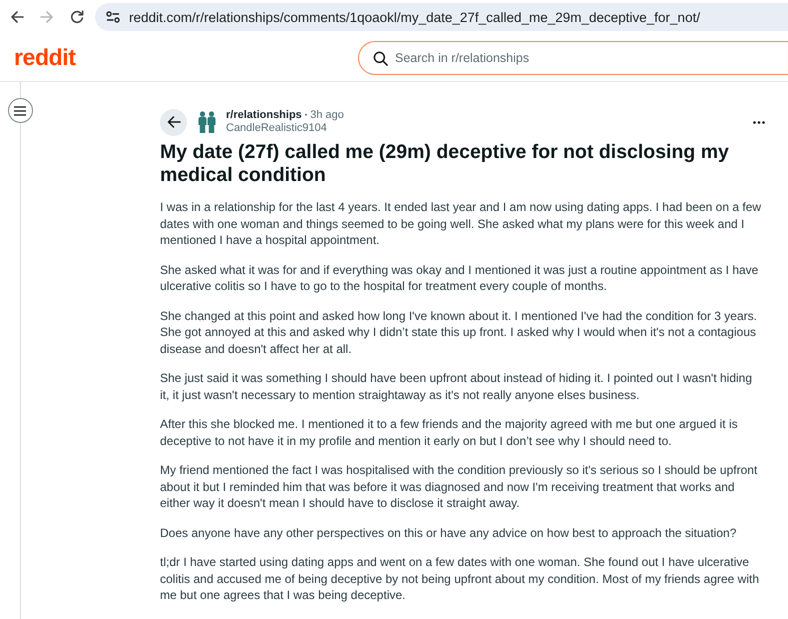 The height and width of the screenshot is (619, 788). Describe the element at coordinates (445, 164) in the screenshot. I see `post-title: My date (27f) called me (29m) deceptive for not disclosing my medical condition` at that location.